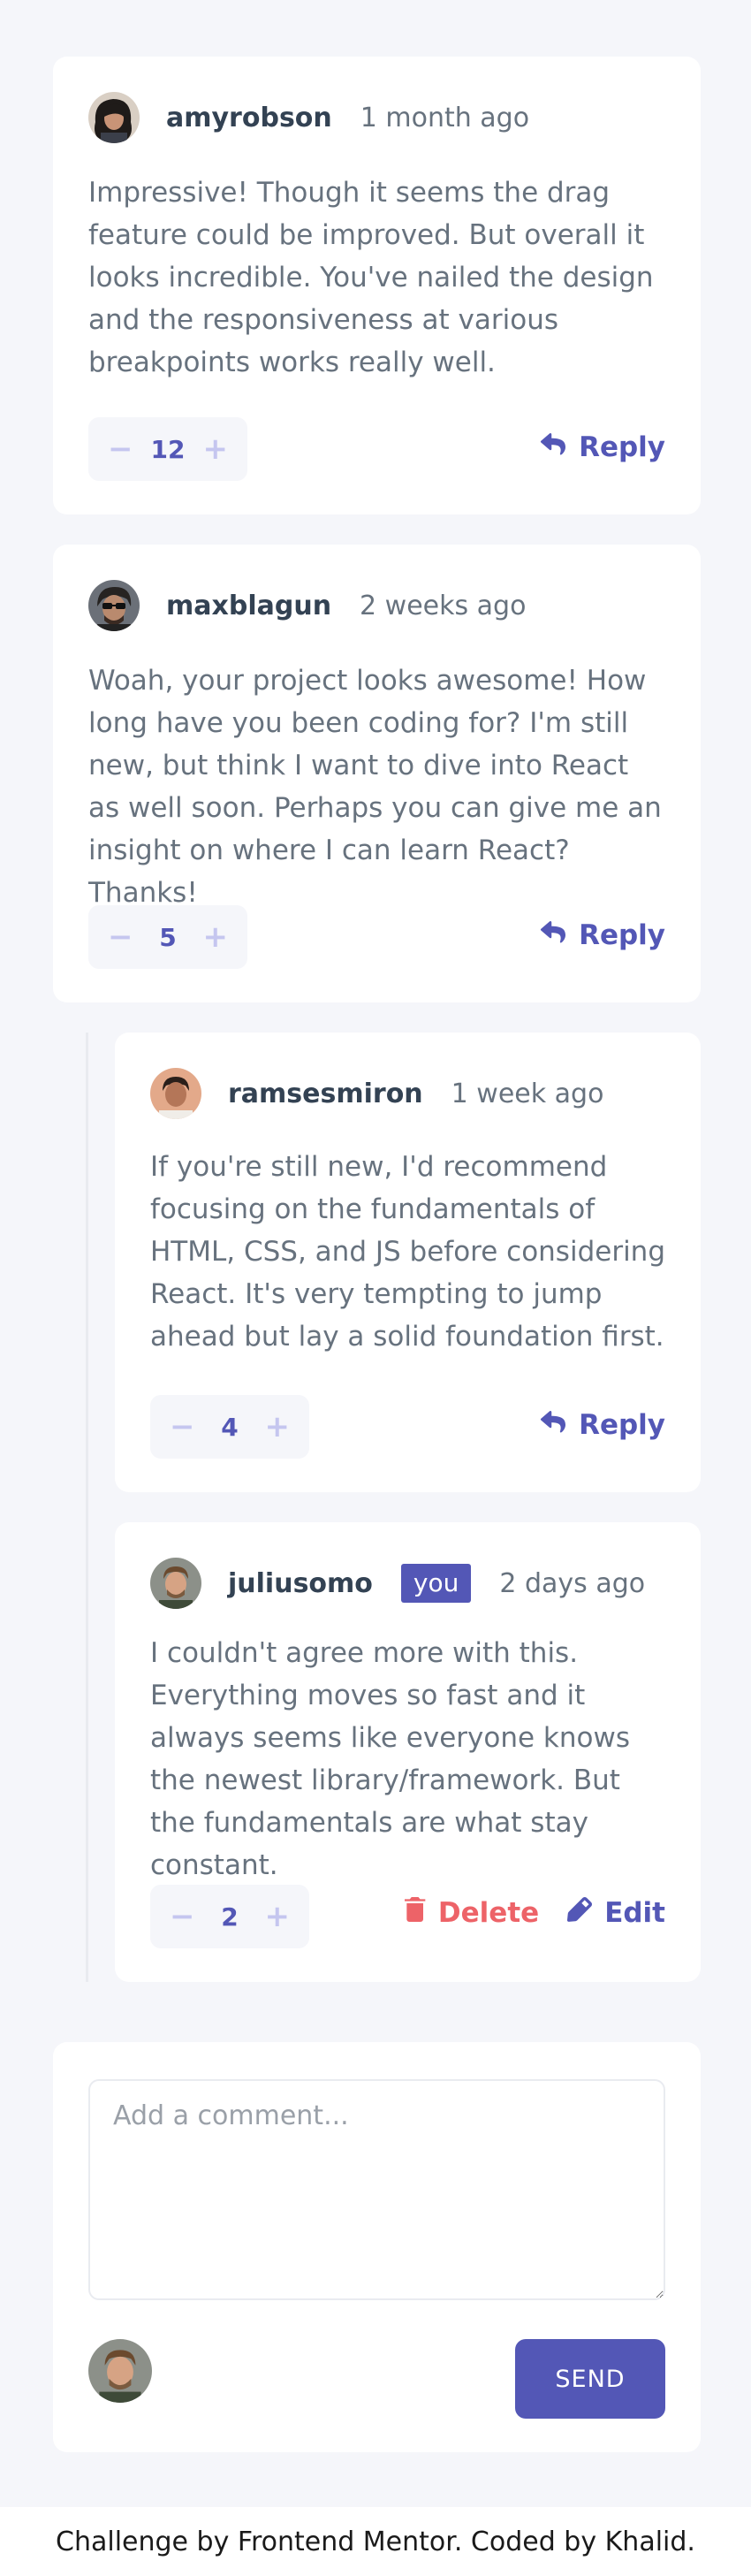 Image resolution: width=751 pixels, height=2576 pixels. I want to click on comment-date: 2 weeks ago, so click(444, 605).